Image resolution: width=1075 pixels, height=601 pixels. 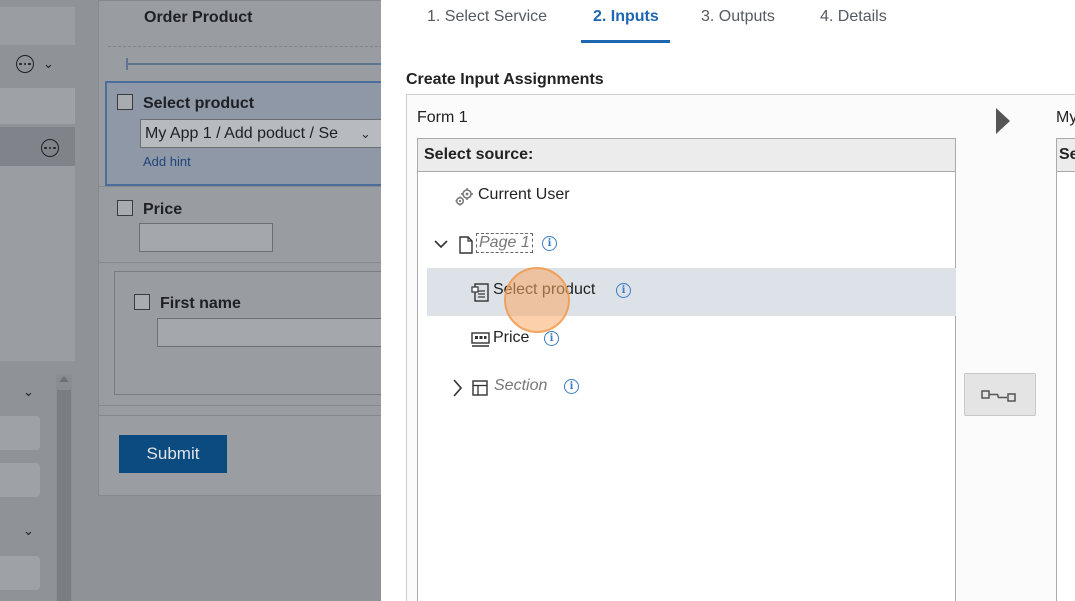 What do you see at coordinates (691, 197) in the screenshot?
I see `tree-item-current-user: Current User` at bounding box center [691, 197].